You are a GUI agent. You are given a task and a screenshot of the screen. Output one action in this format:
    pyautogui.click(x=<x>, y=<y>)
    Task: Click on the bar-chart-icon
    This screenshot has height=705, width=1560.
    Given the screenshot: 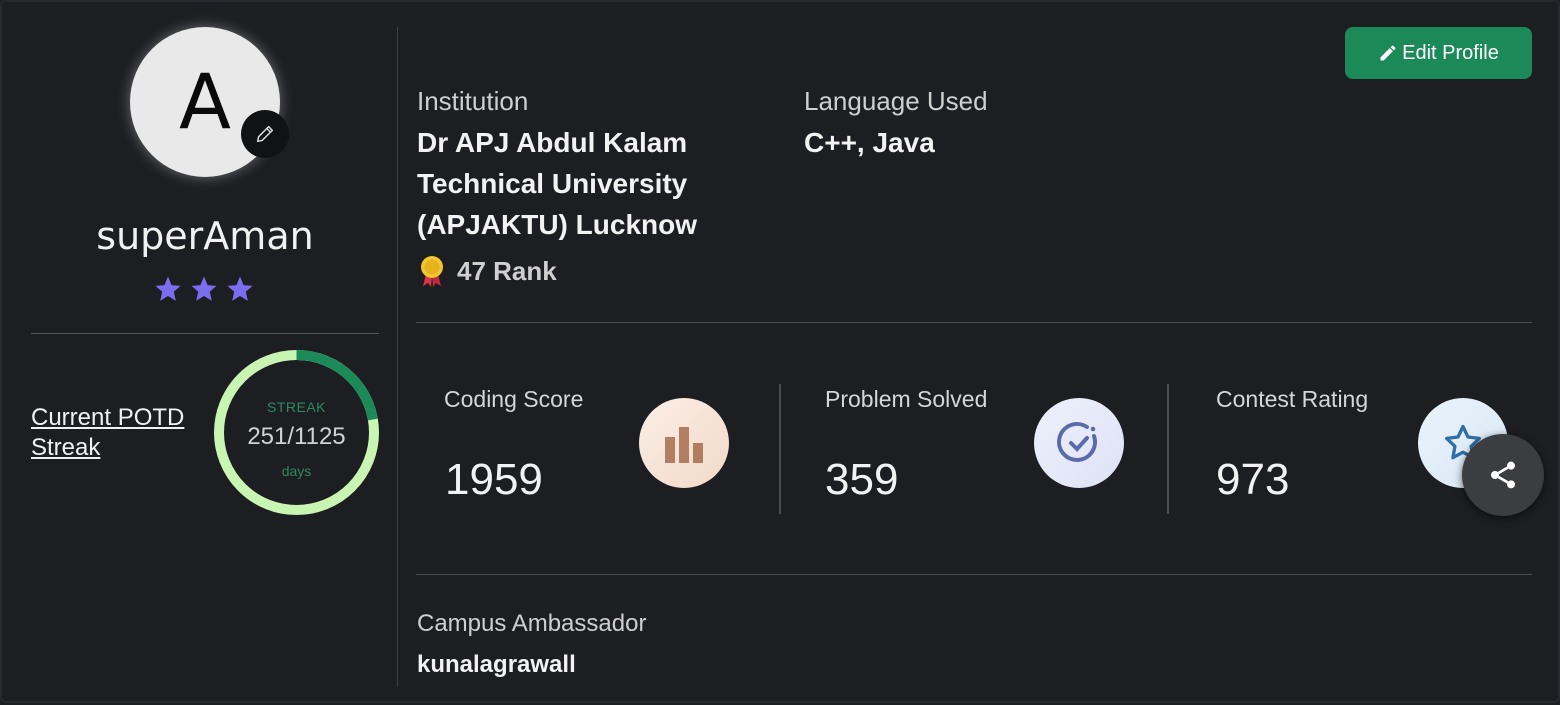 What is the action you would take?
    pyautogui.click(x=684, y=445)
    